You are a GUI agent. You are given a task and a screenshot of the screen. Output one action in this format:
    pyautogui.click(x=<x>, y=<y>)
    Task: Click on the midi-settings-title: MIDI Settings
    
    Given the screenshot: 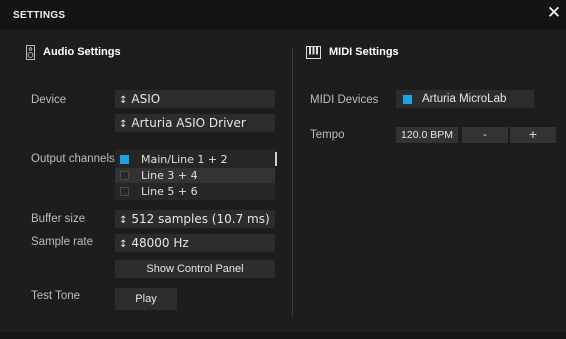 What is the action you would take?
    pyautogui.click(x=364, y=52)
    